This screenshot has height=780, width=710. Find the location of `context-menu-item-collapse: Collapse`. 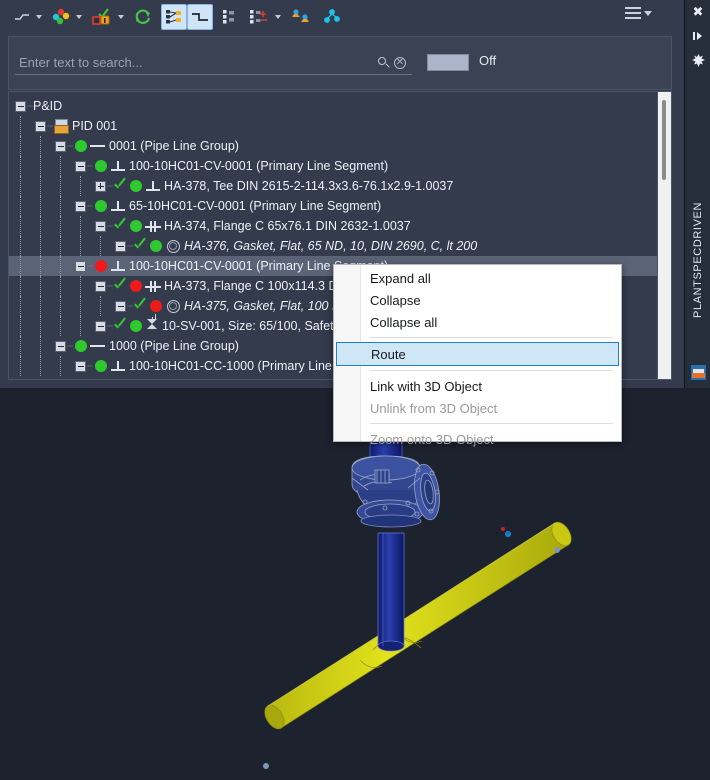

context-menu-item-collapse: Collapse is located at coordinates (477, 300).